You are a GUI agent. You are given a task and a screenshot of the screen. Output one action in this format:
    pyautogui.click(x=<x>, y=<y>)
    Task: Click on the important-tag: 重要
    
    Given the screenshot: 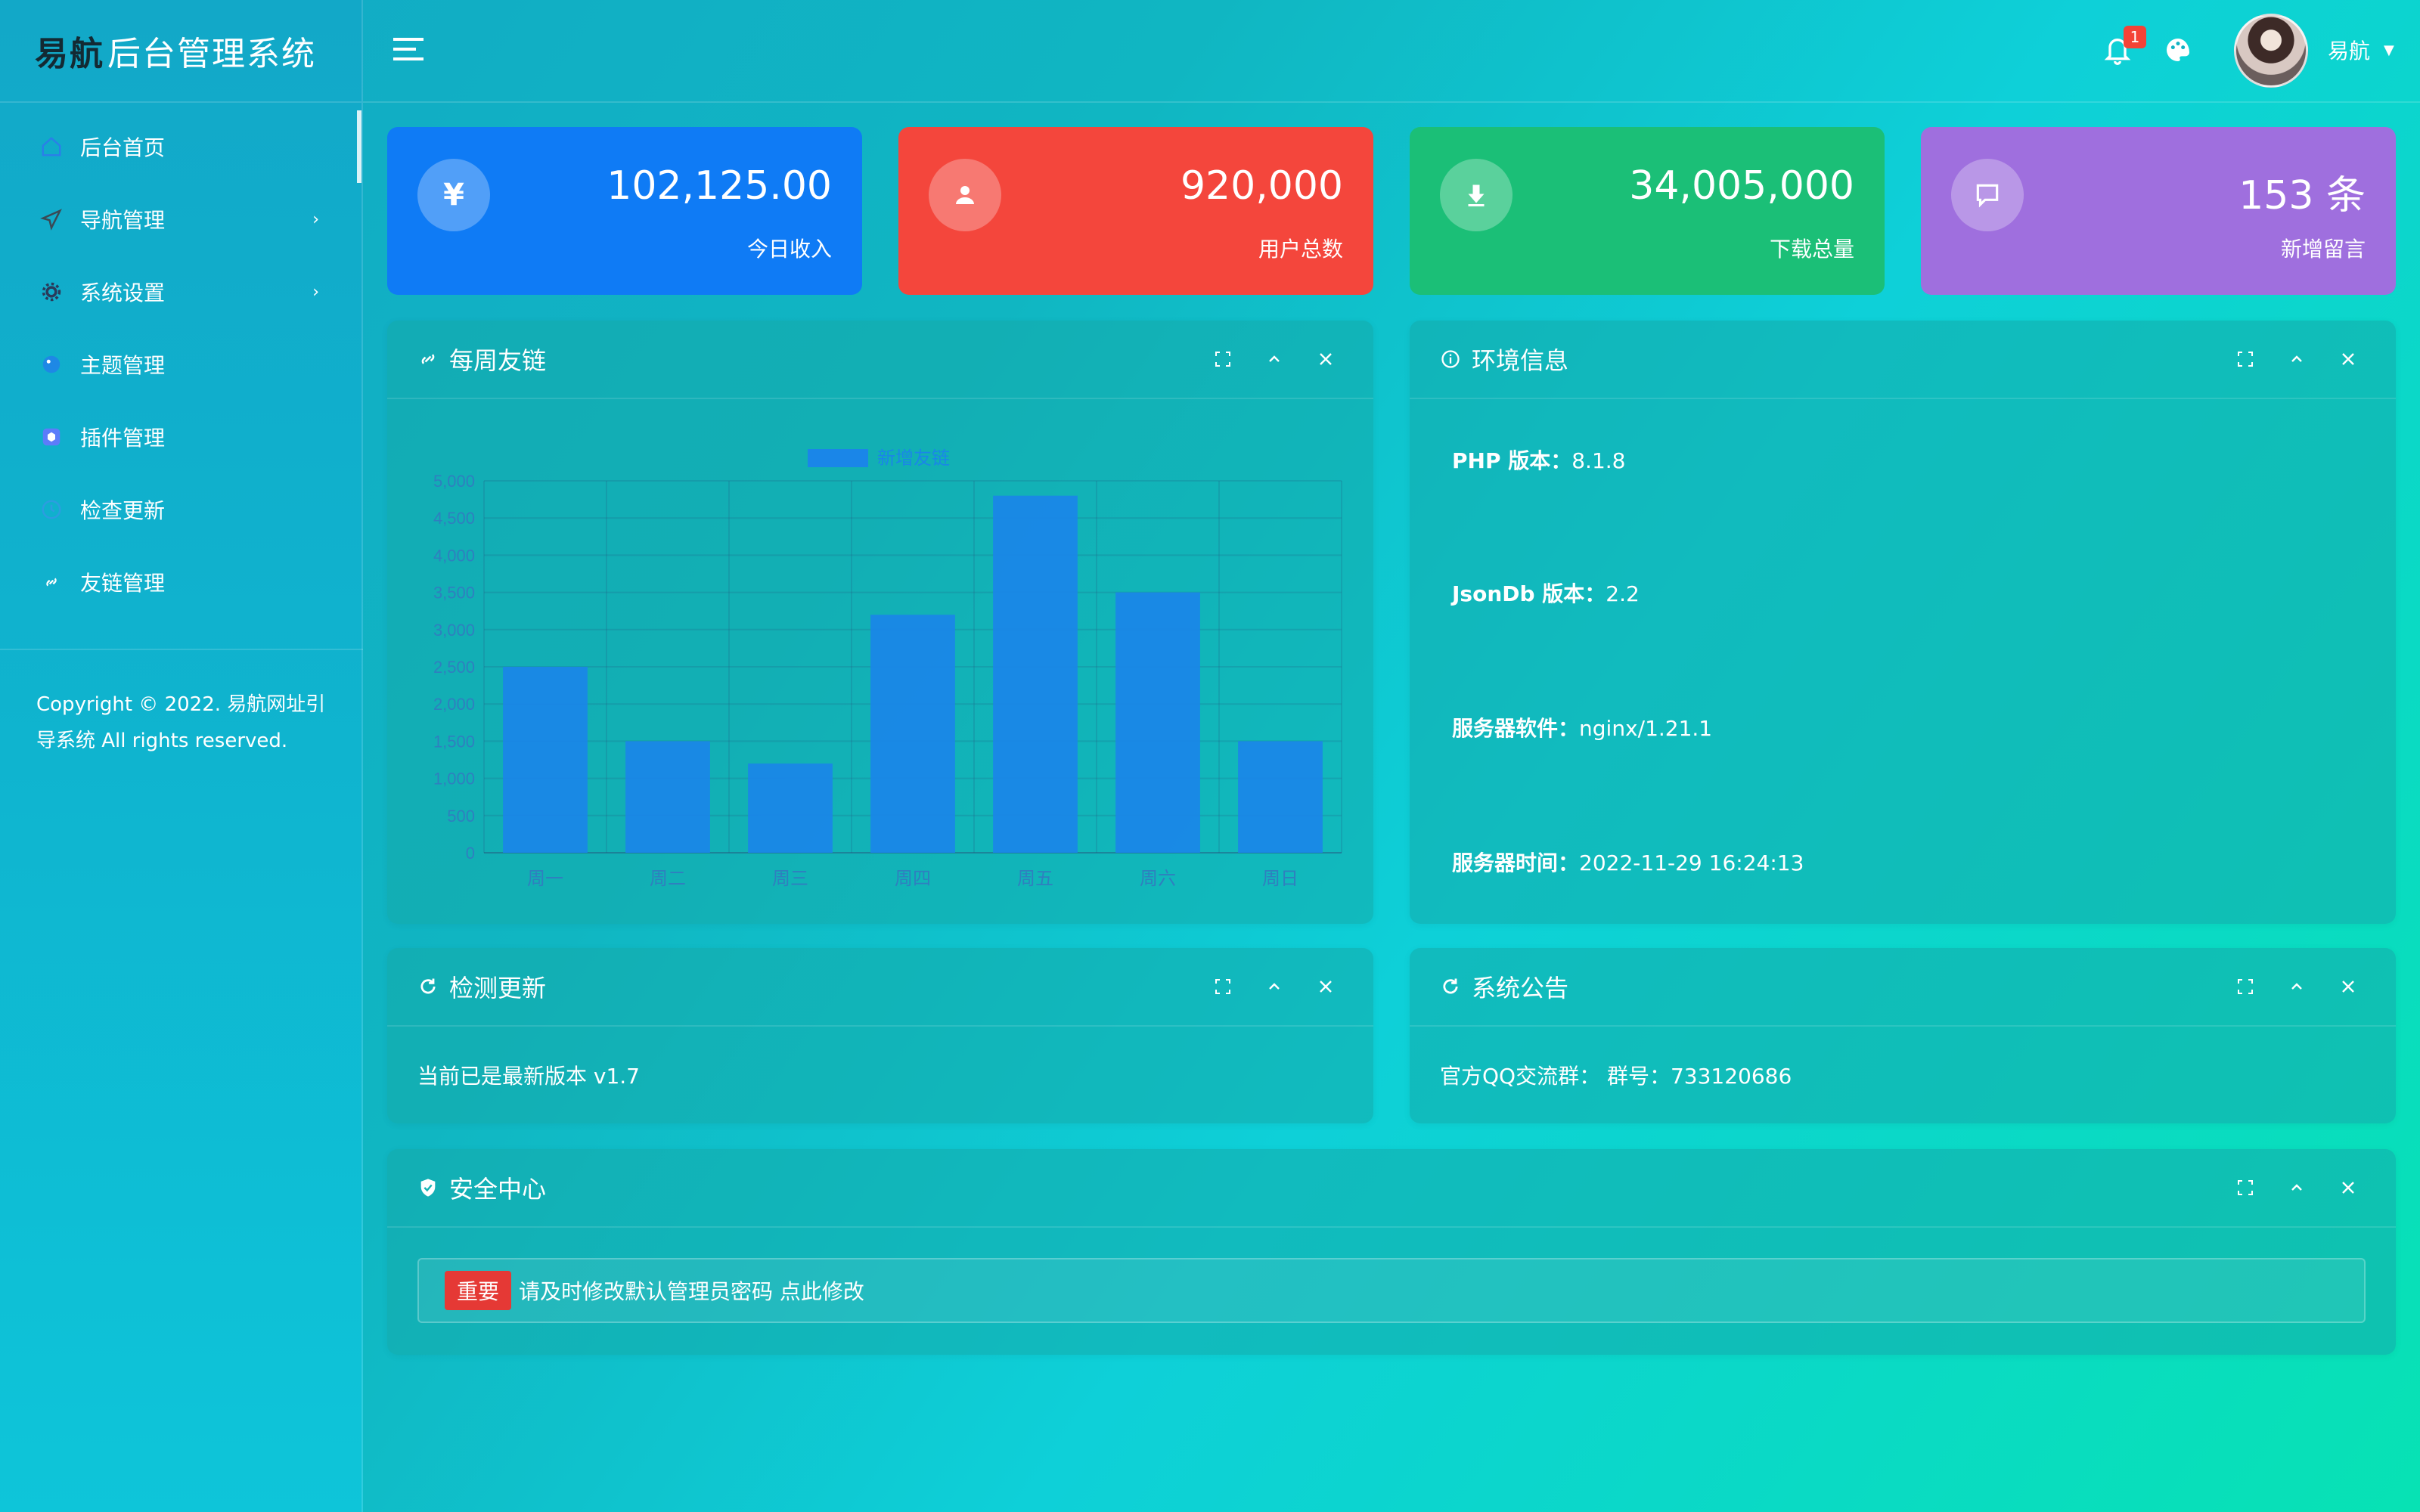 What is the action you would take?
    pyautogui.click(x=478, y=1290)
    